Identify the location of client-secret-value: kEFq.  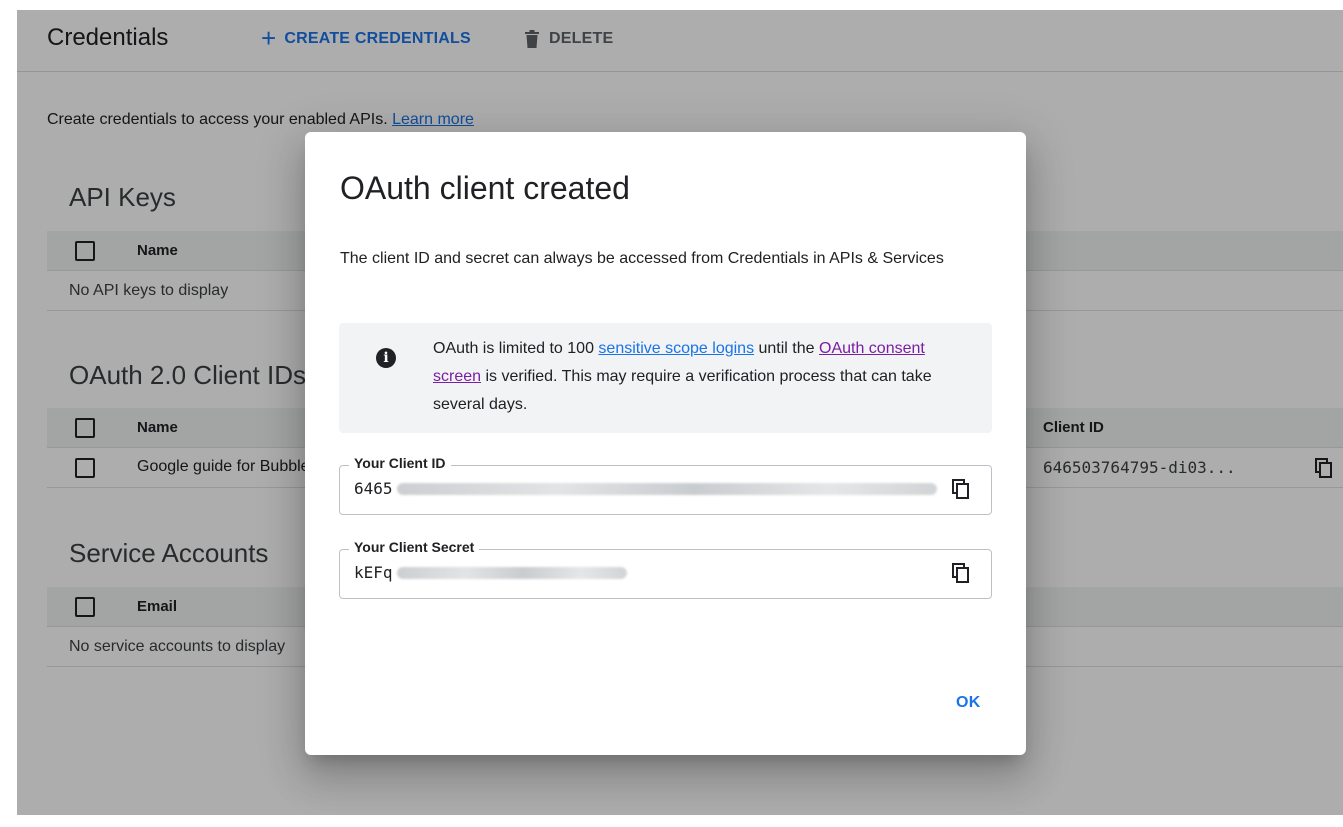
(490, 572).